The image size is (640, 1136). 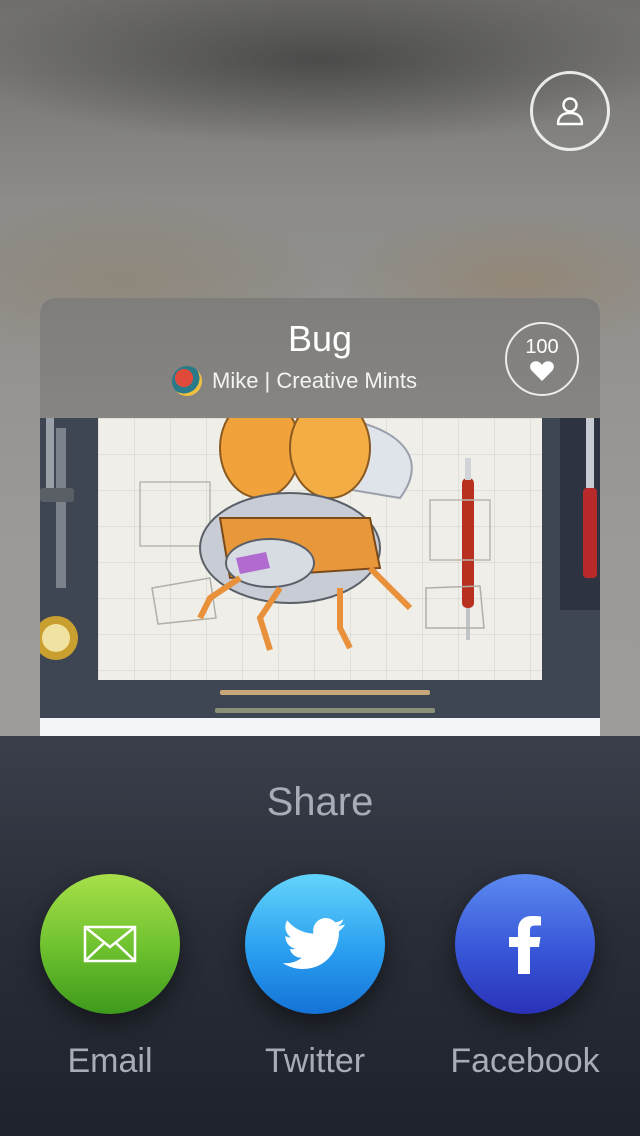 I want to click on twitter-bird-icon, so click(x=314, y=943).